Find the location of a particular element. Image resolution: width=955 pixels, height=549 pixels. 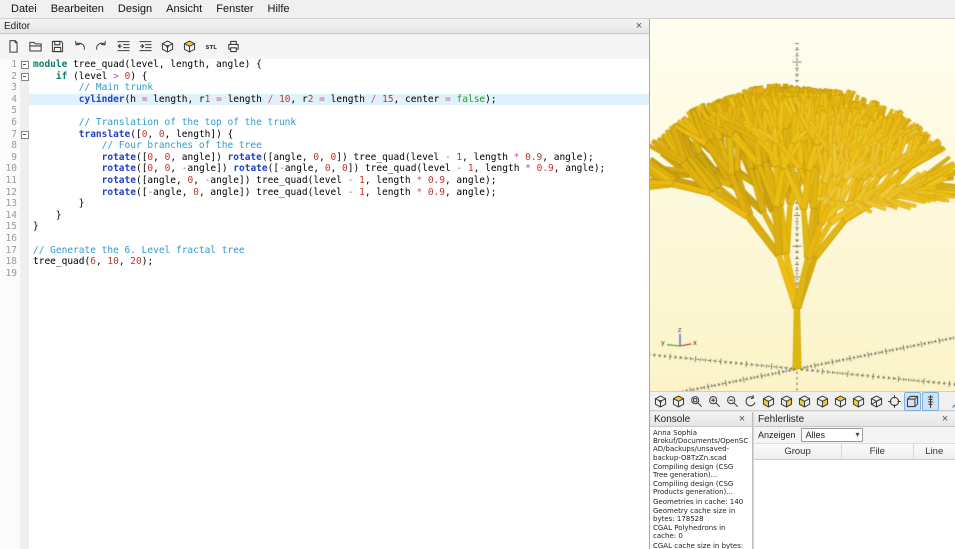

code-line-15: 15} is located at coordinates (324, 227).